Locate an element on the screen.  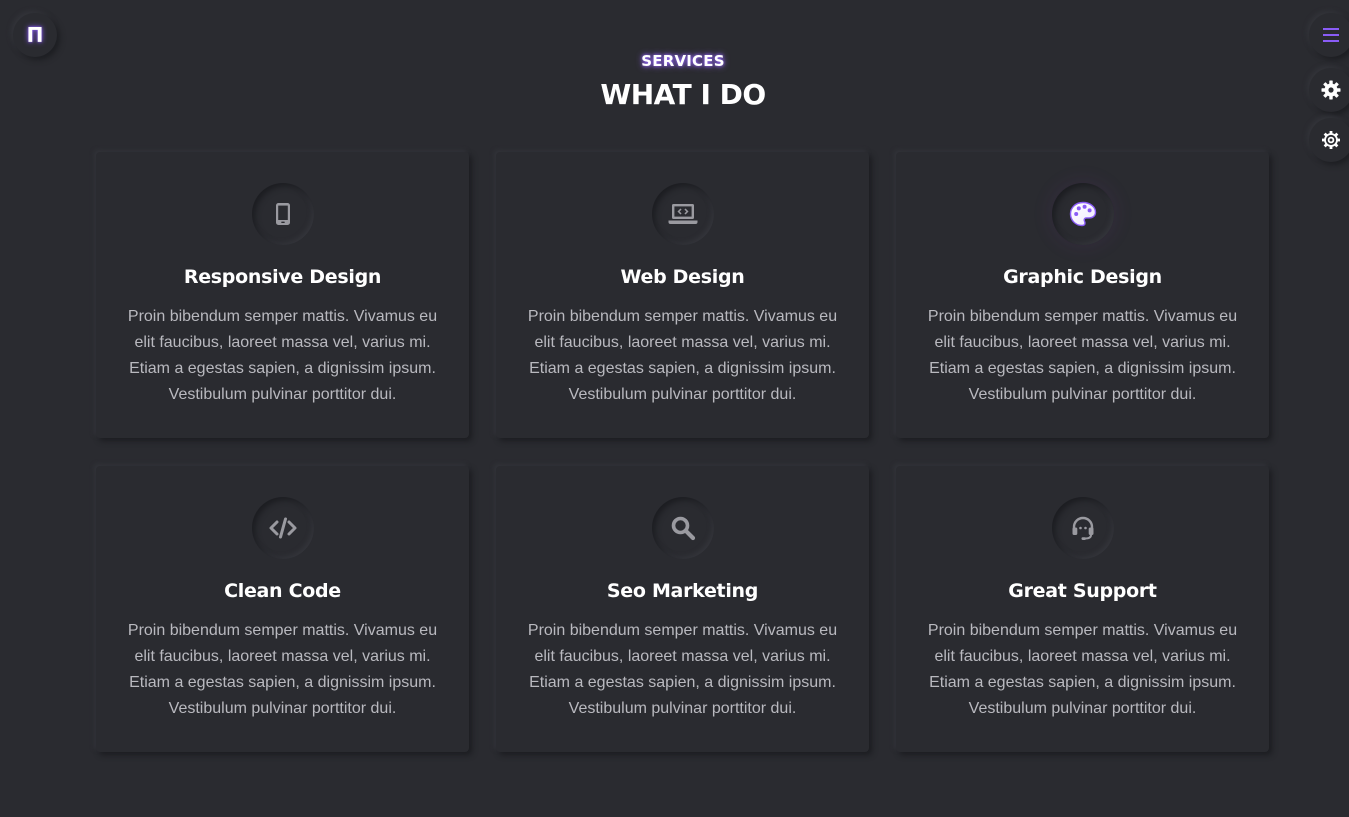
smartphone-icon is located at coordinates (283, 214).